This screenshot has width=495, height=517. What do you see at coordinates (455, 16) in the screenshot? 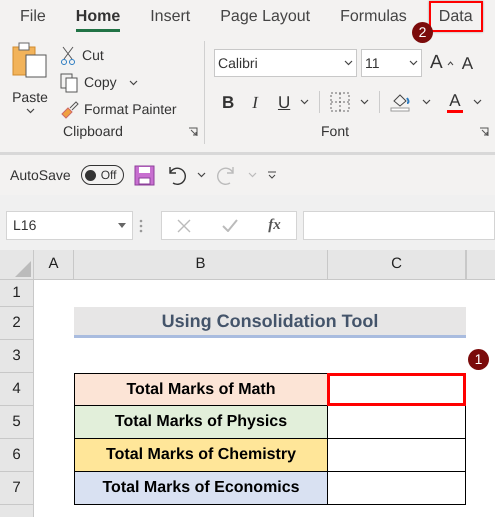
I see `ribbon-tab: Data` at bounding box center [455, 16].